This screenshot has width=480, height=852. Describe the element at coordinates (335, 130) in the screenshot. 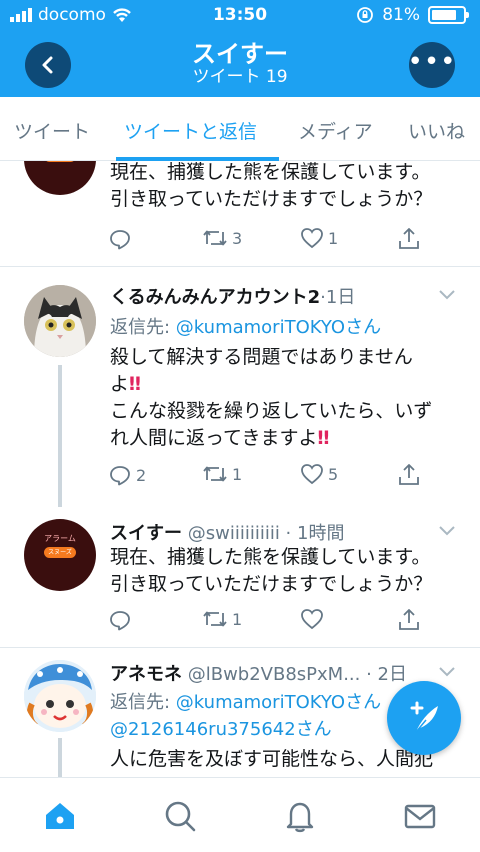

I see `tab-media: メディア` at that location.